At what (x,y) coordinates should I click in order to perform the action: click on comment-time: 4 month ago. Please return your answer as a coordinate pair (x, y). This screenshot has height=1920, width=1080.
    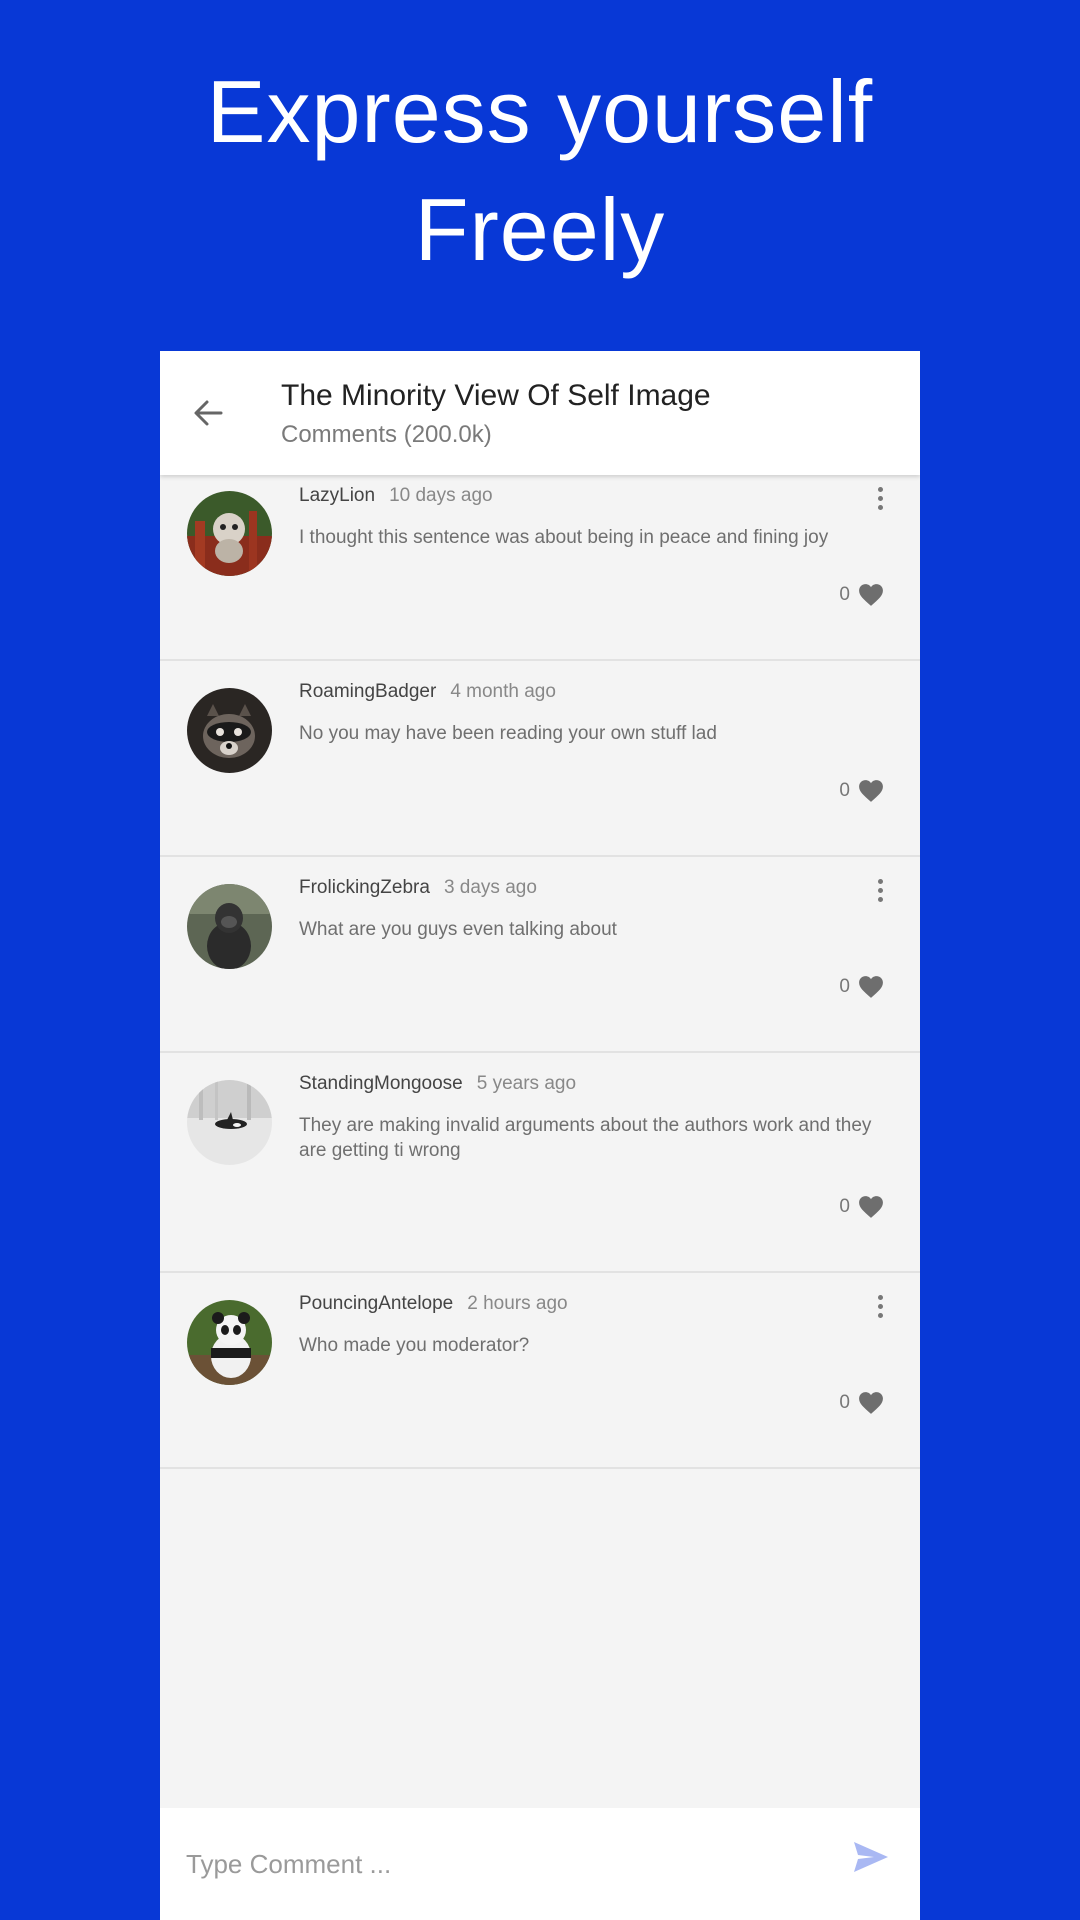
    Looking at the image, I should click on (503, 691).